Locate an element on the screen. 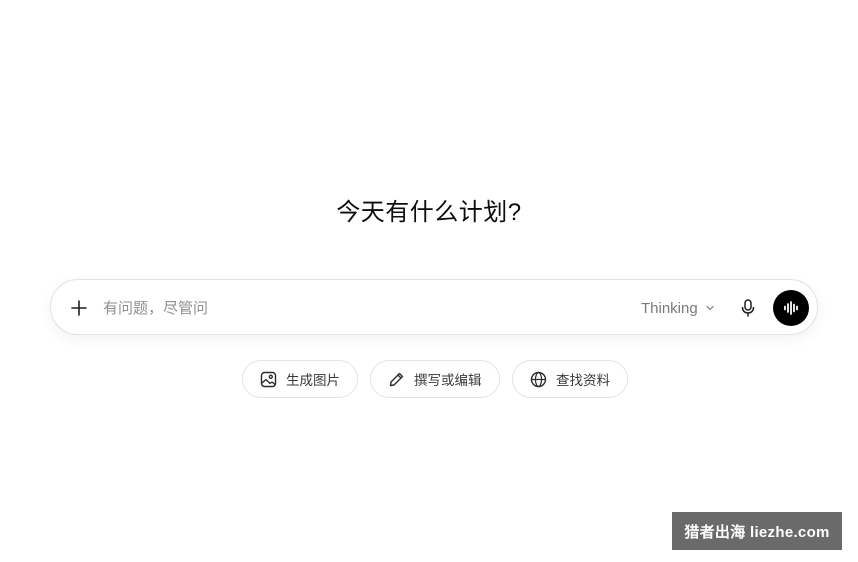  chip-label: 撰写或编辑 is located at coordinates (448, 380).